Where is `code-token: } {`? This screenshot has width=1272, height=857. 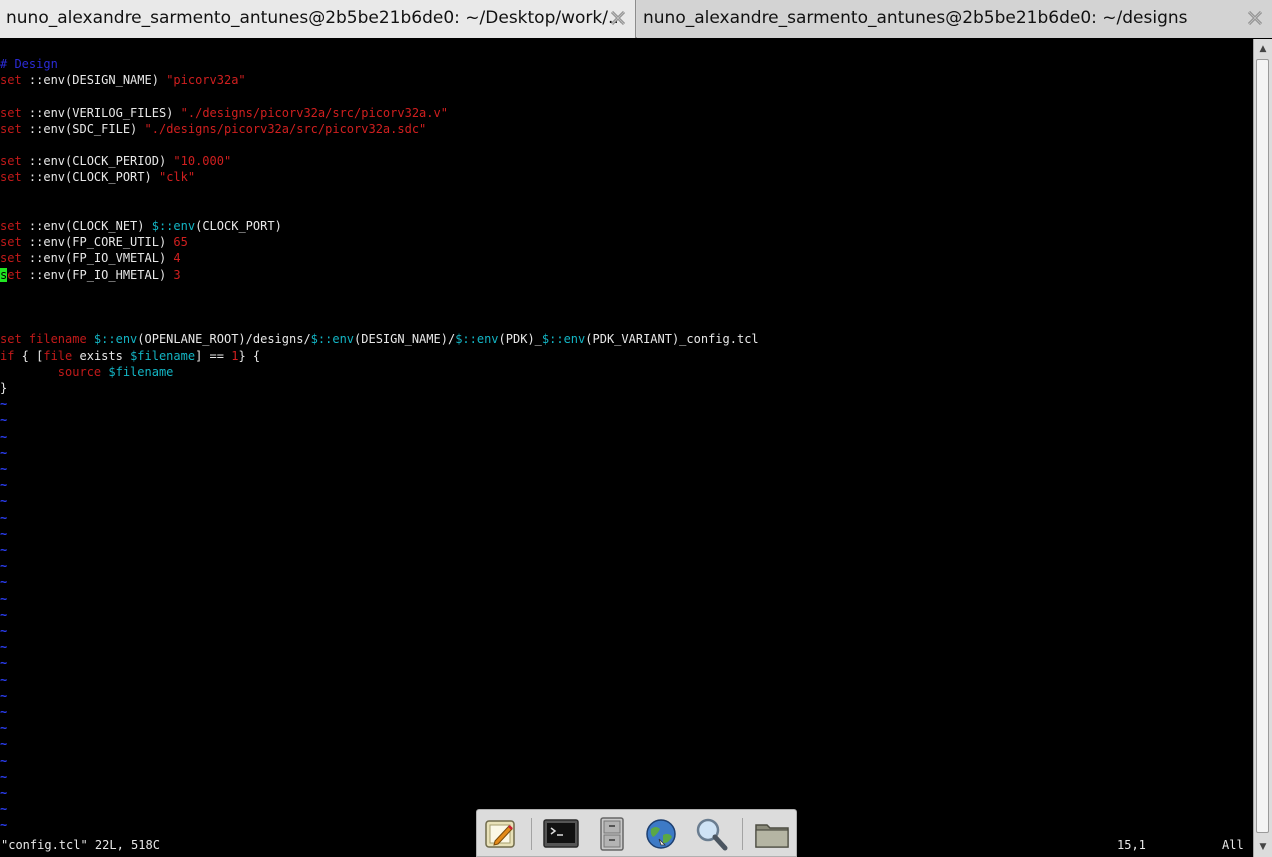 code-token: } { is located at coordinates (249, 355).